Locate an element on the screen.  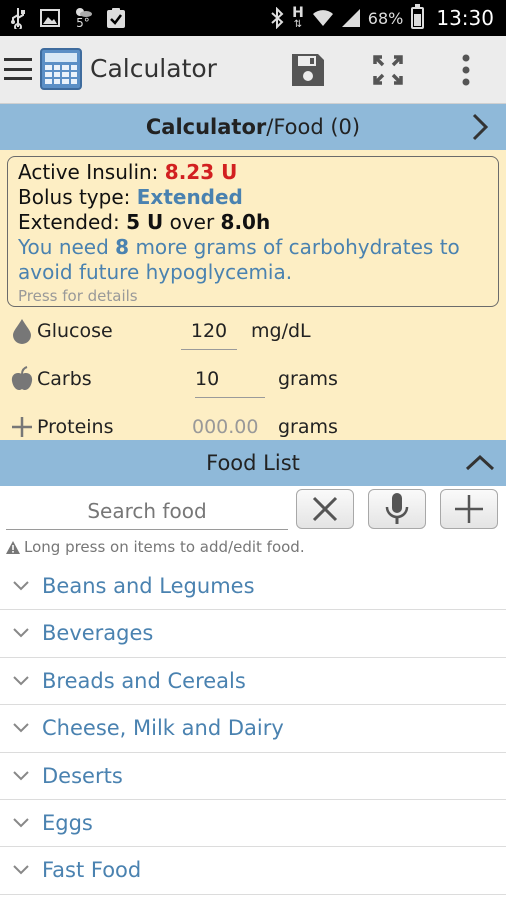
category-label: Eggs is located at coordinates (67, 822).